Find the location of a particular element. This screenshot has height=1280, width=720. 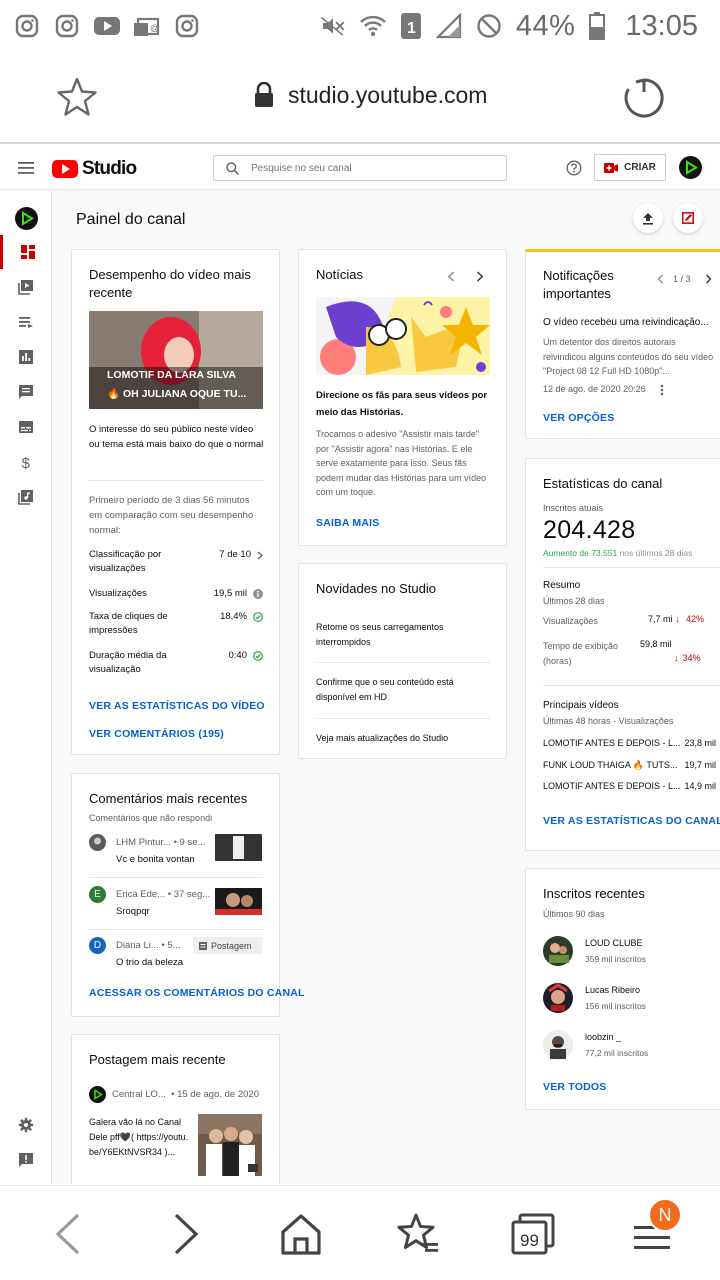

upload-icon is located at coordinates (648, 218).